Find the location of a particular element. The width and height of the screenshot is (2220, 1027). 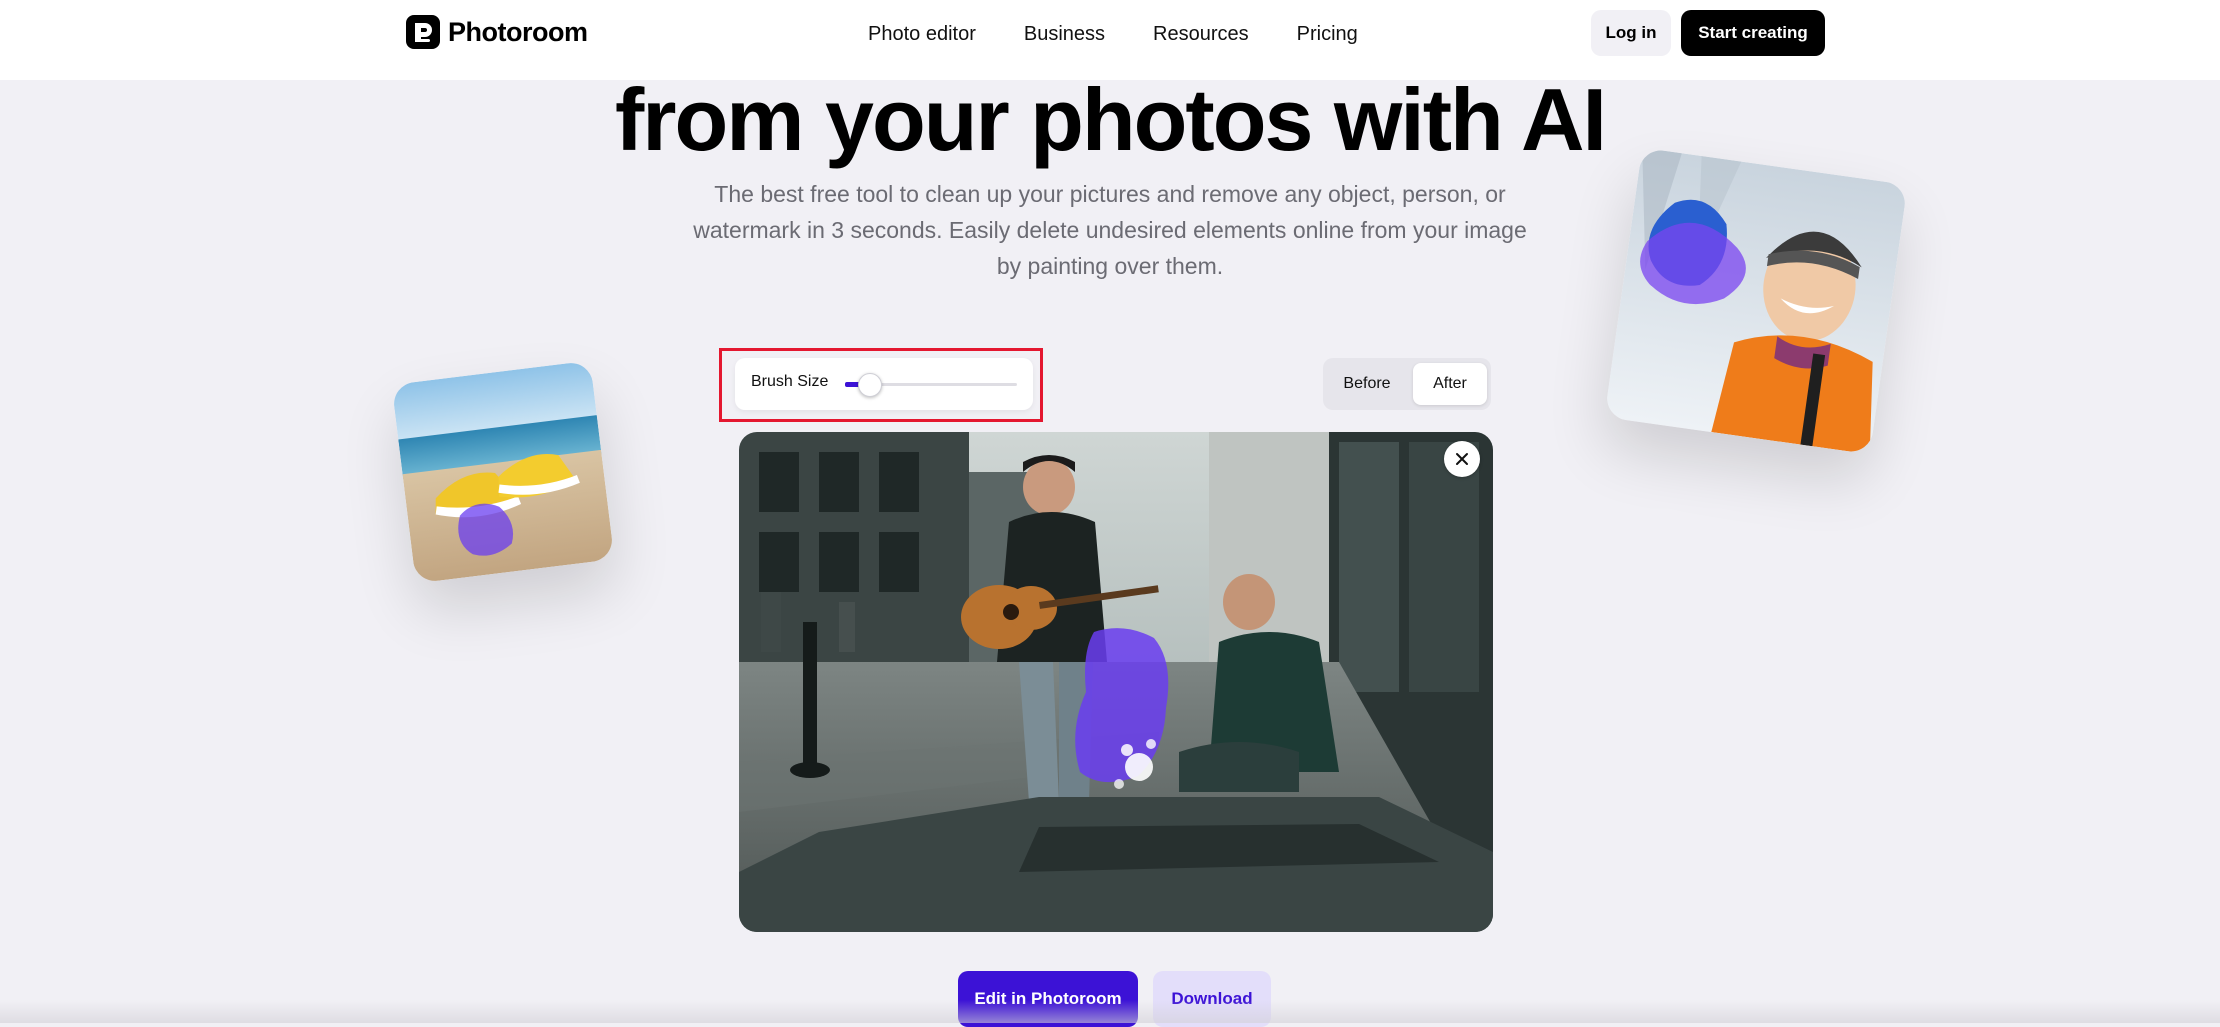

nav-link-pricing: Pricing is located at coordinates (1327, 34).